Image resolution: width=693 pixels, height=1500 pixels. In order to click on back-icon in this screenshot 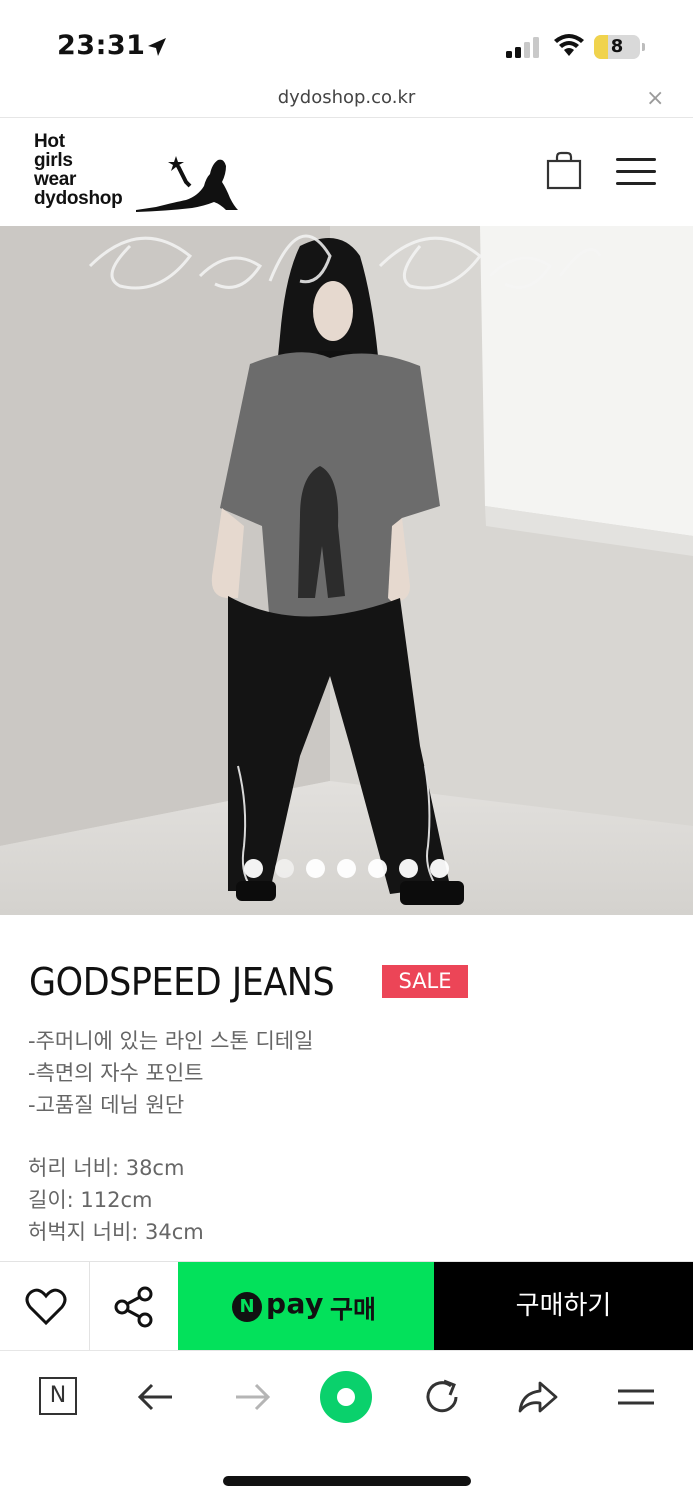, I will do `click(156, 1397)`.